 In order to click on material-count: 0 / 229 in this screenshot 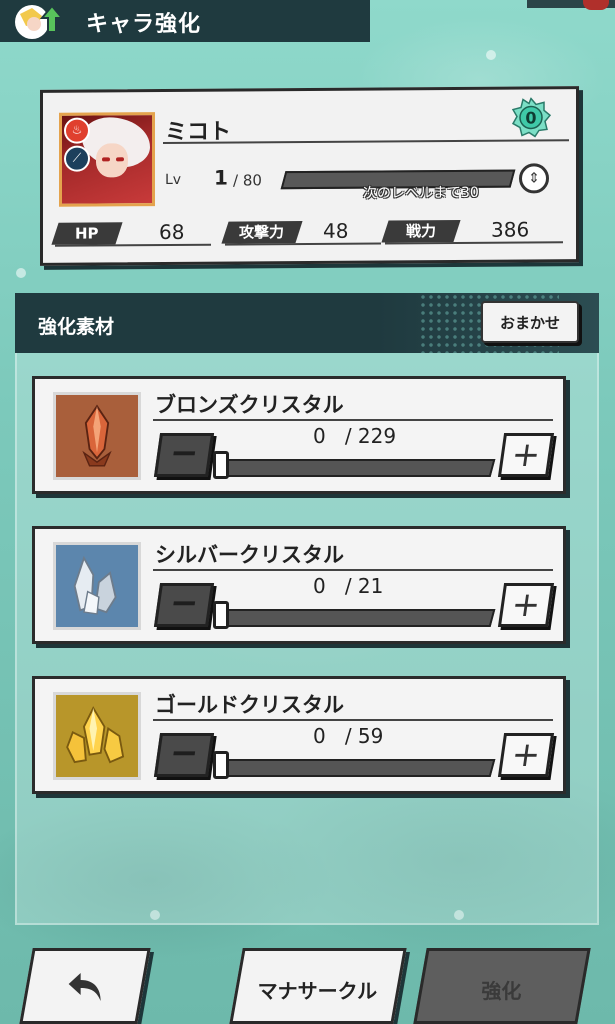, I will do `click(354, 436)`.